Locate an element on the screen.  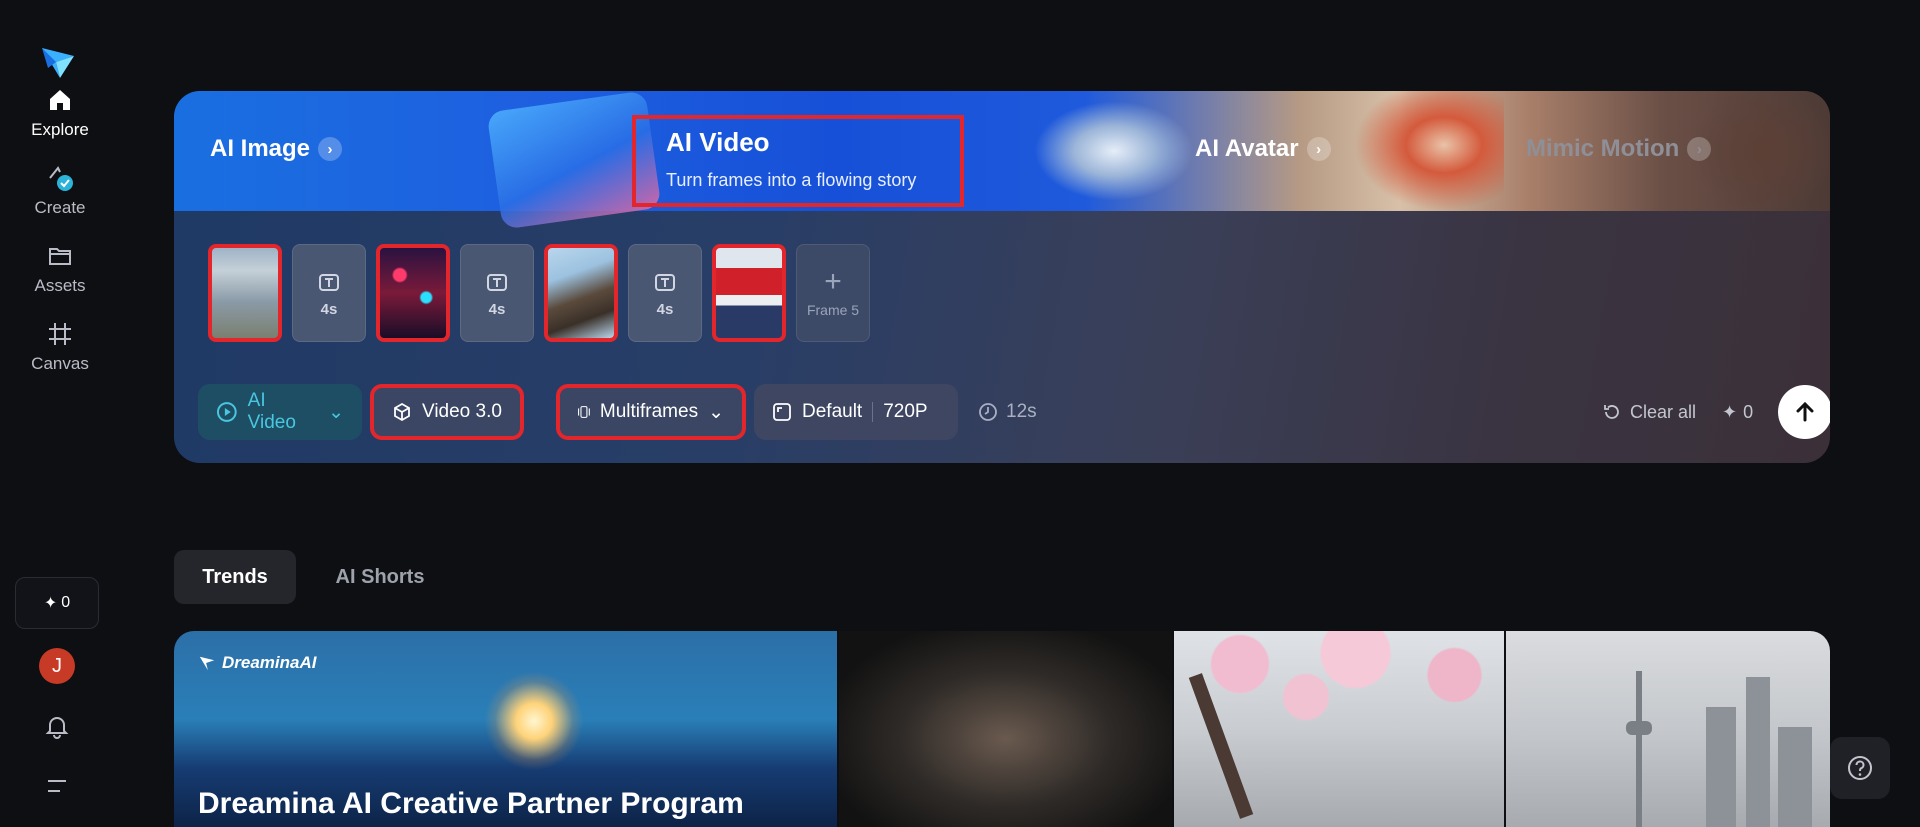
user-avatar: J is located at coordinates (57, 666).